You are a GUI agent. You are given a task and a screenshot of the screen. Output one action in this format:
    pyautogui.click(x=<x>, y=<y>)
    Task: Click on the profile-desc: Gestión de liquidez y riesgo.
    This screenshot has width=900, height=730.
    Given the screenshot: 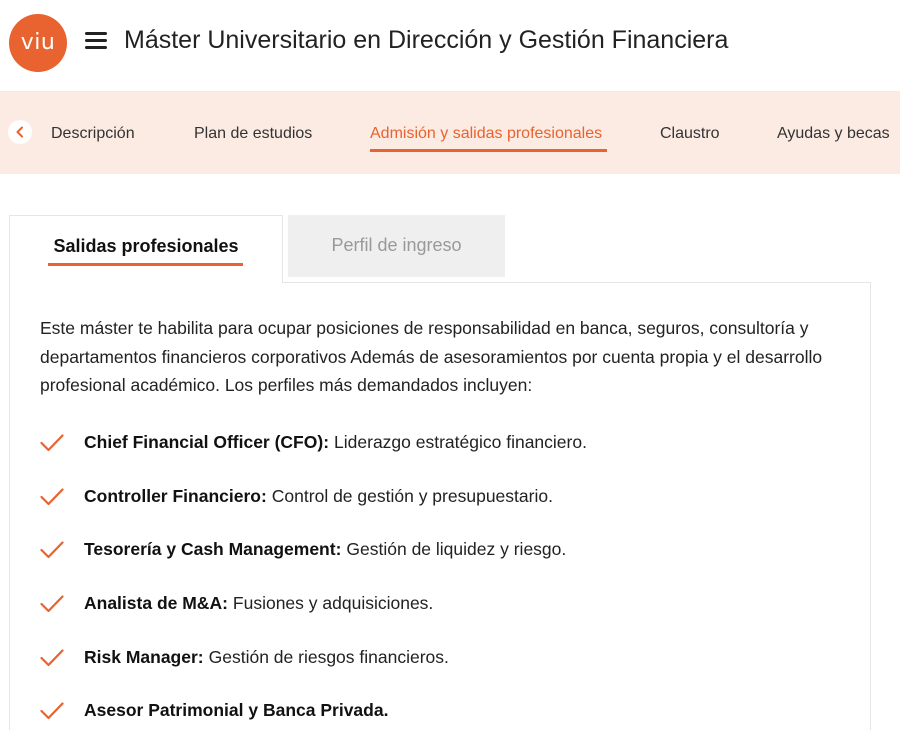 What is the action you would take?
    pyautogui.click(x=456, y=549)
    